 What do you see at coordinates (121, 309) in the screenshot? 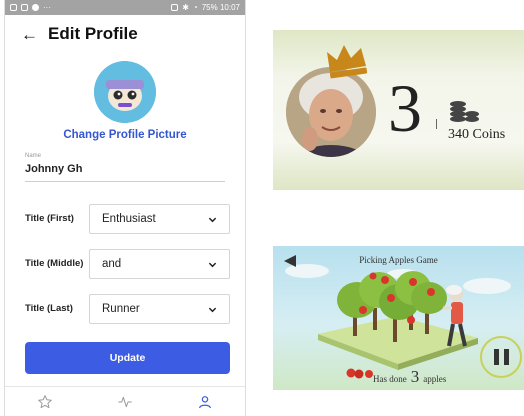
I see `title-last-value: Runner` at bounding box center [121, 309].